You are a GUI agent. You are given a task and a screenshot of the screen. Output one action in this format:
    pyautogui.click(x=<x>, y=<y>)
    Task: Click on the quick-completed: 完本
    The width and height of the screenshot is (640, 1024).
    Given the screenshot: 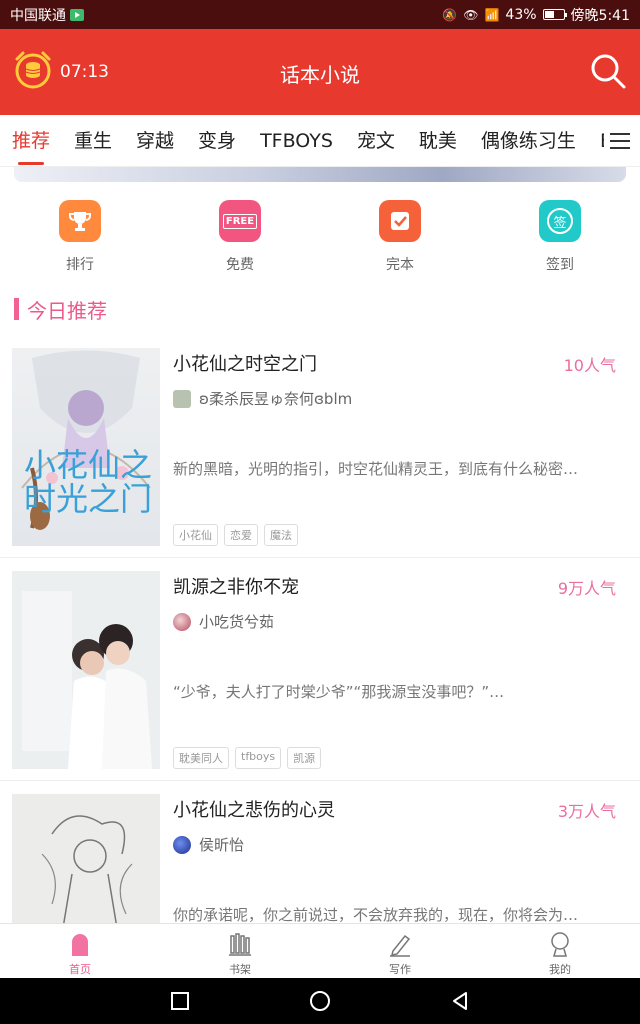 What is the action you would take?
    pyautogui.click(x=400, y=241)
    